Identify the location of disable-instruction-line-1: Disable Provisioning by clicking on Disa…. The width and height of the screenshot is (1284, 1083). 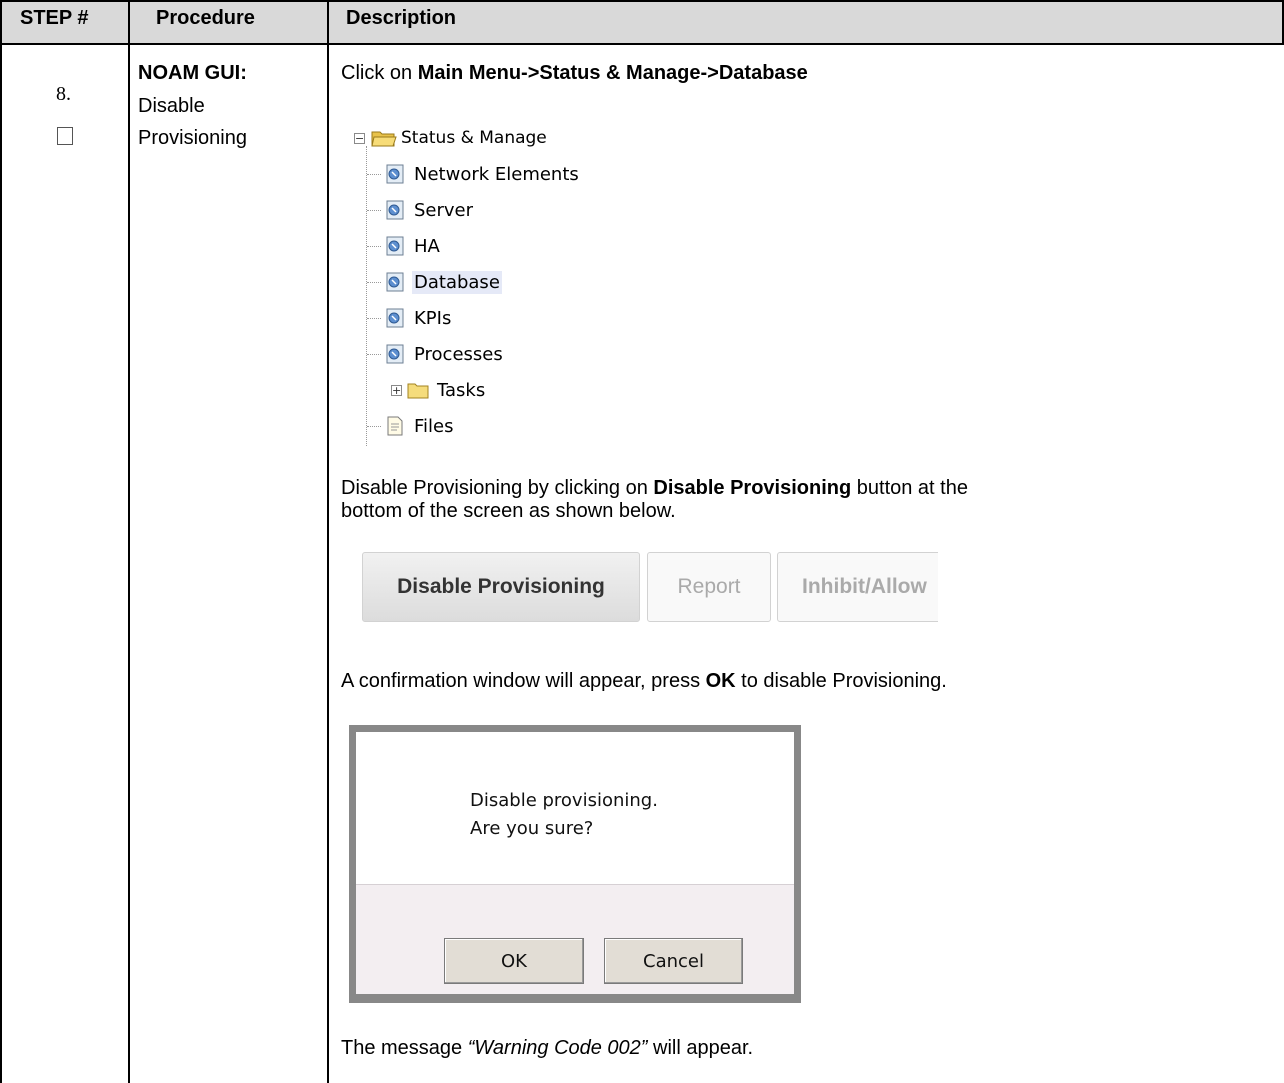
(654, 488).